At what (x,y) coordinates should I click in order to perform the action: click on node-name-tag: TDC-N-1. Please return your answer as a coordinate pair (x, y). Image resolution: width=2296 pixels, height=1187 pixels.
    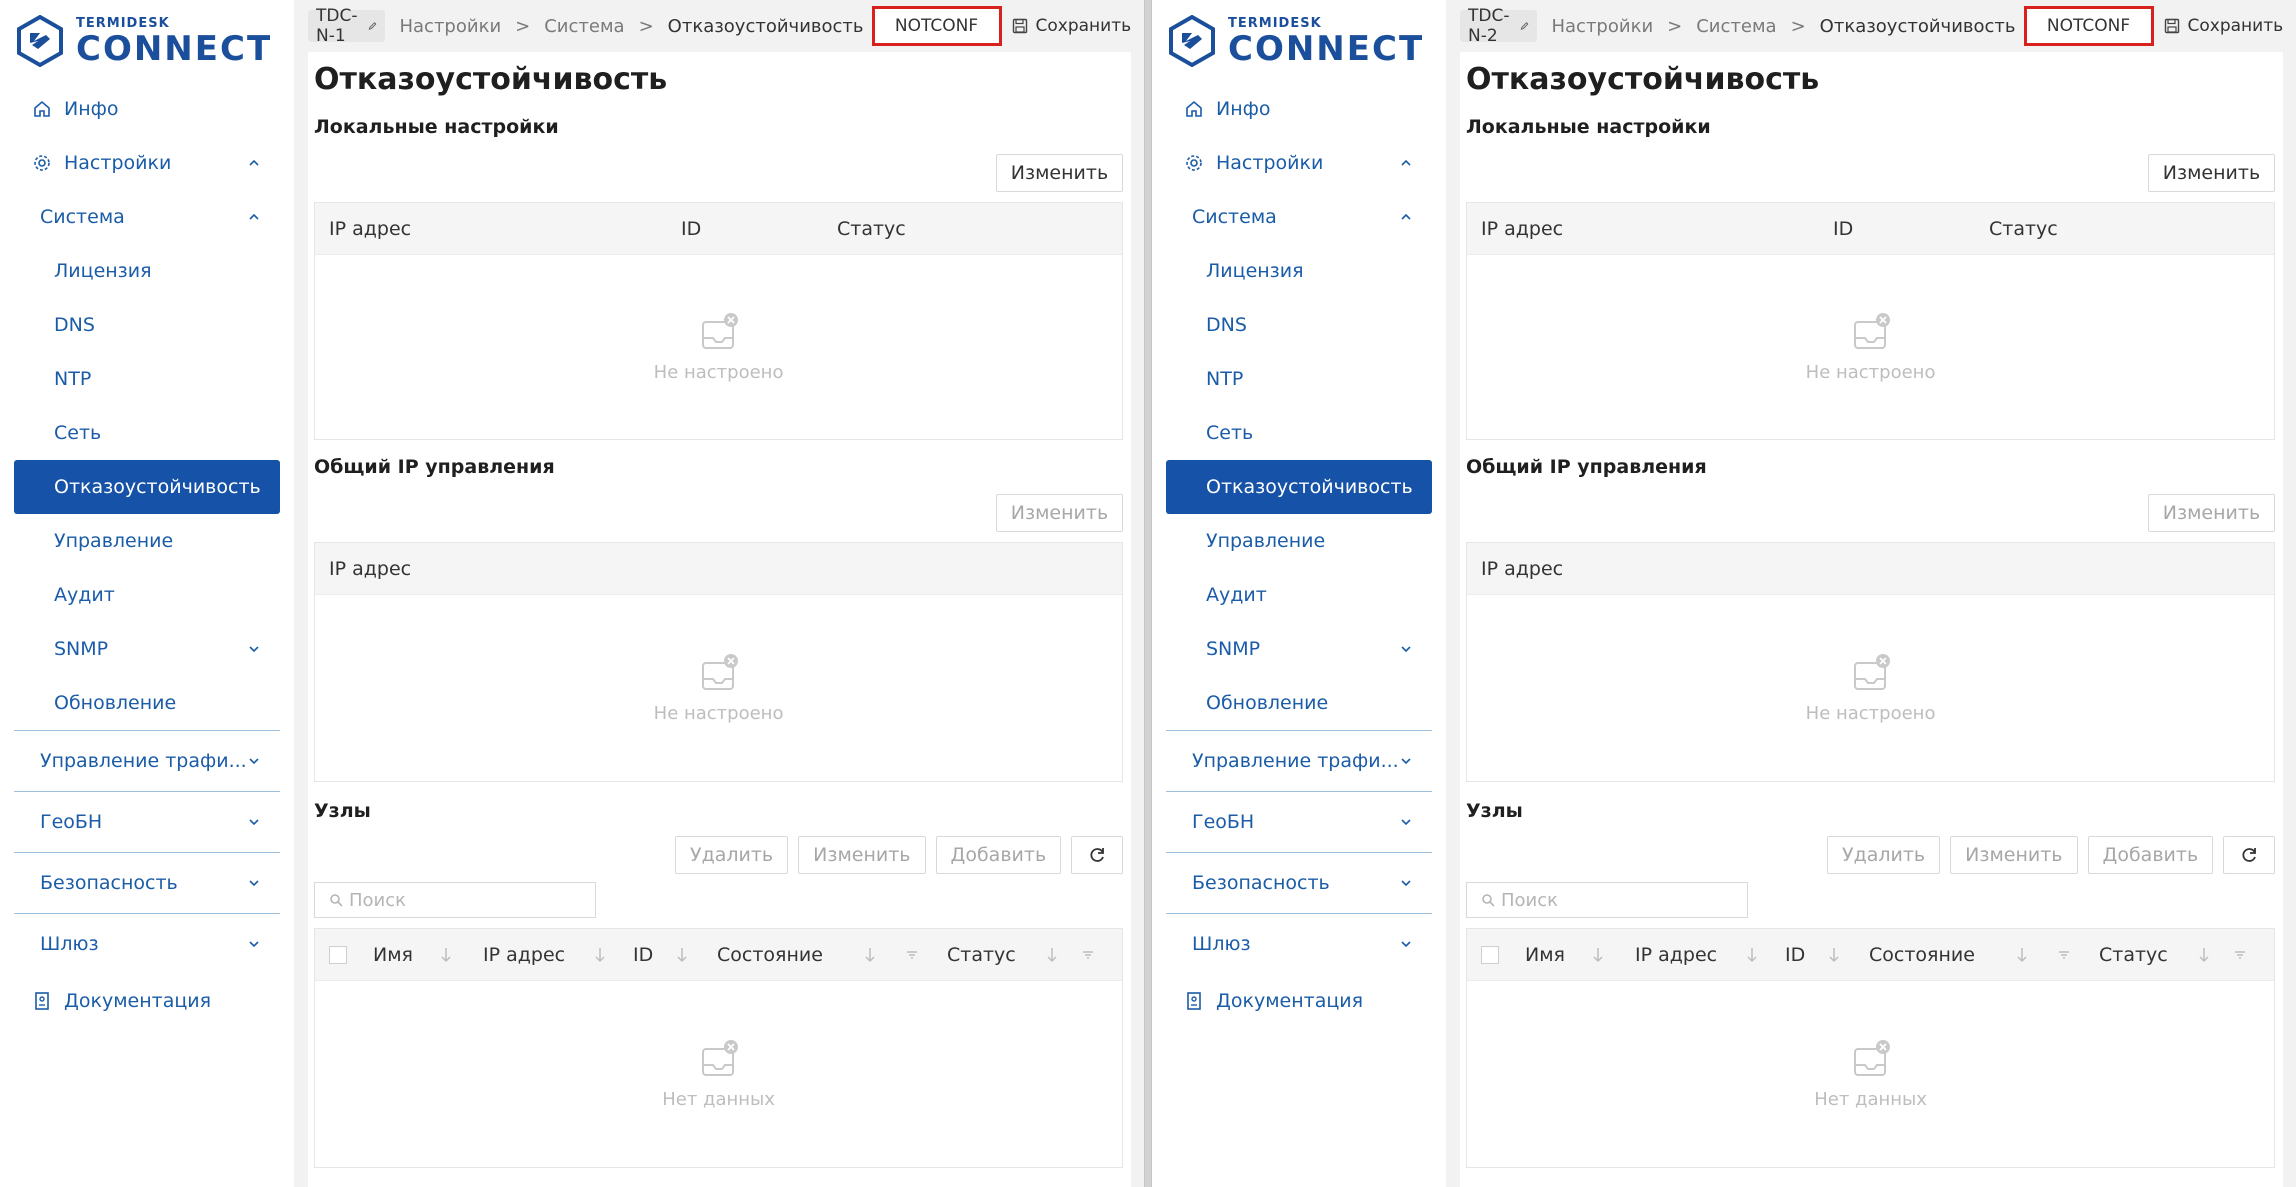
    Looking at the image, I should click on (347, 26).